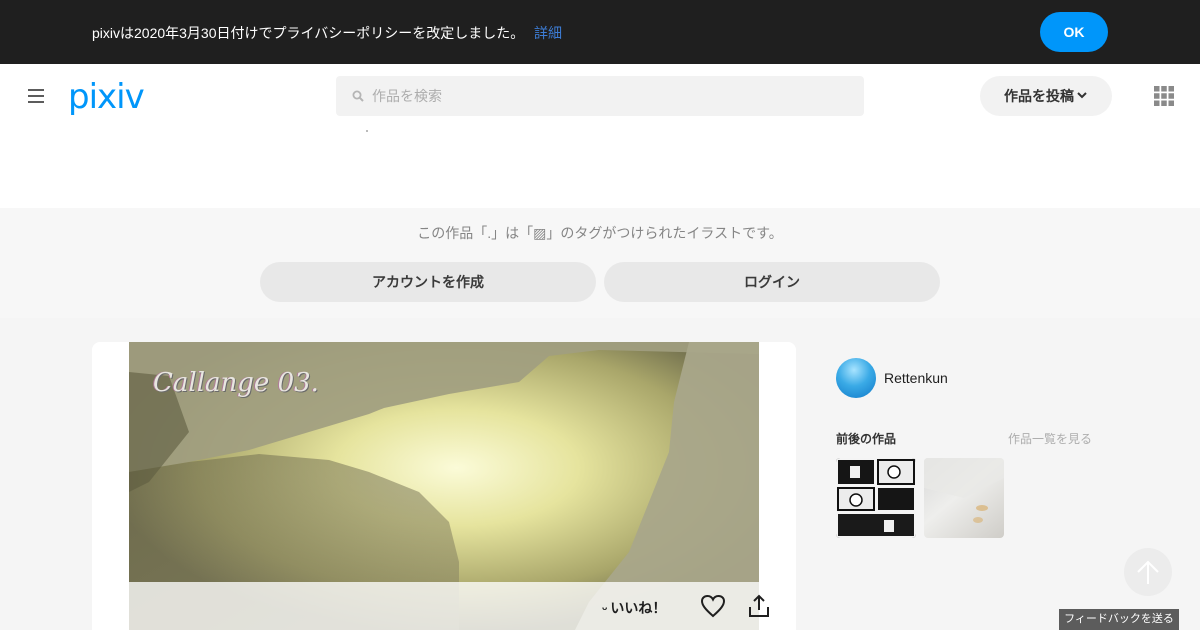 The width and height of the screenshot is (1200, 630). I want to click on heart-icon, so click(713, 606).